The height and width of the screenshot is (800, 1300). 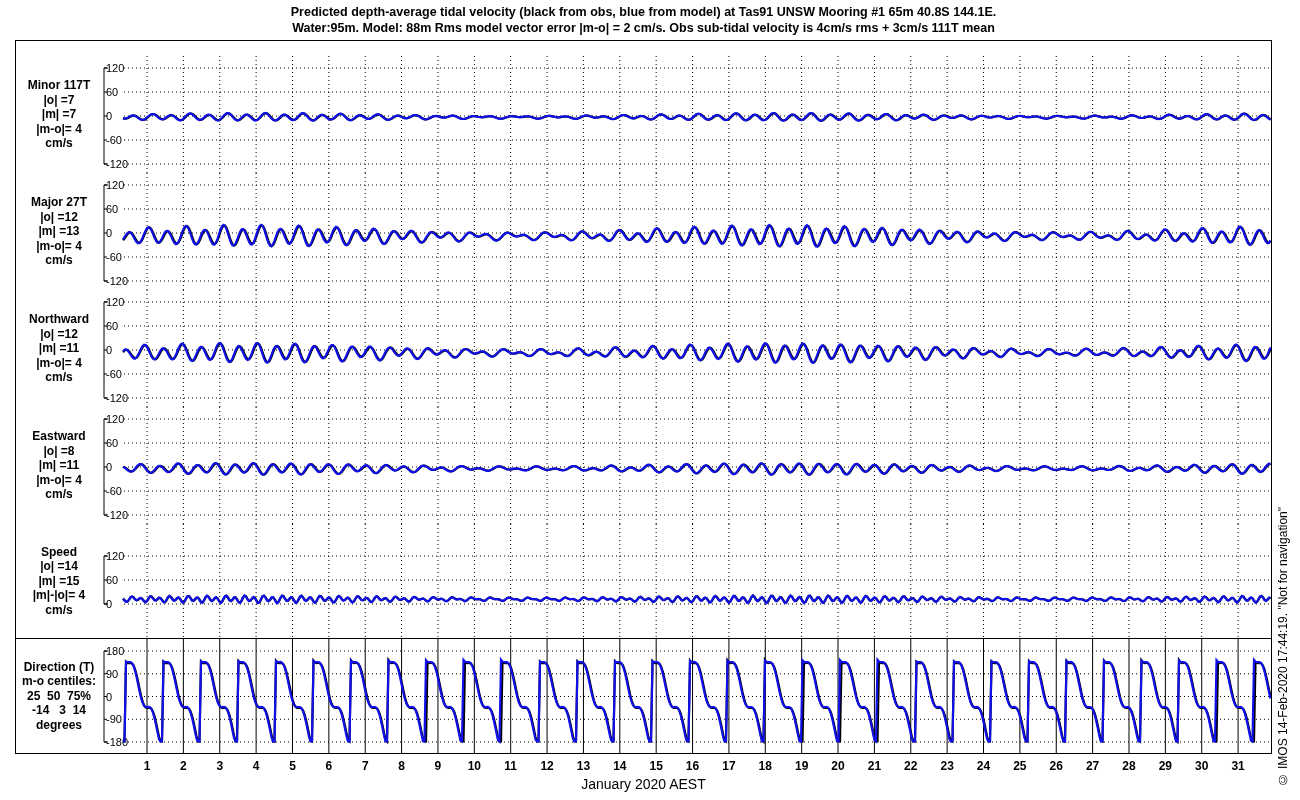 What do you see at coordinates (947, 766) in the screenshot?
I see `x-tick-label: 23` at bounding box center [947, 766].